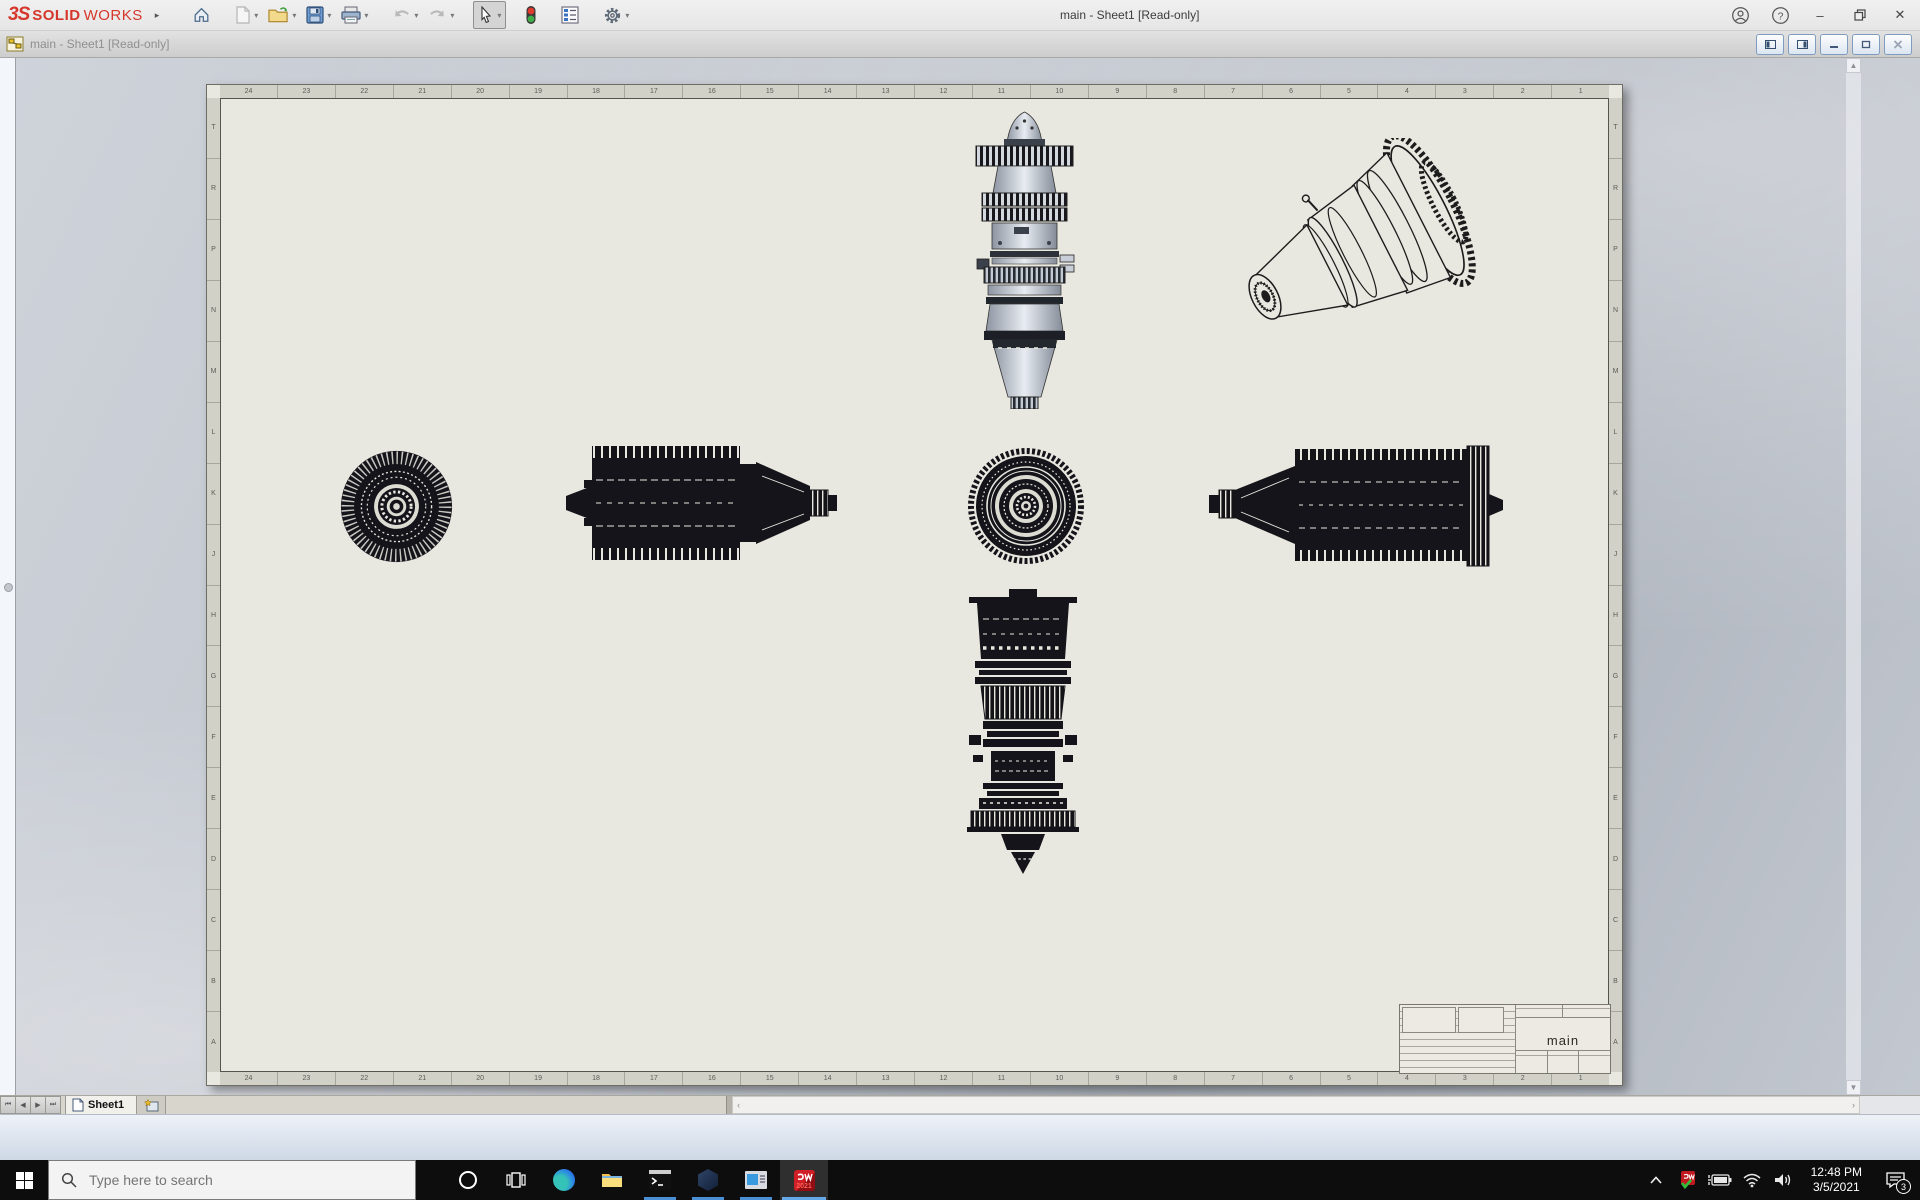  I want to click on options-button: ▾, so click(616, 15).